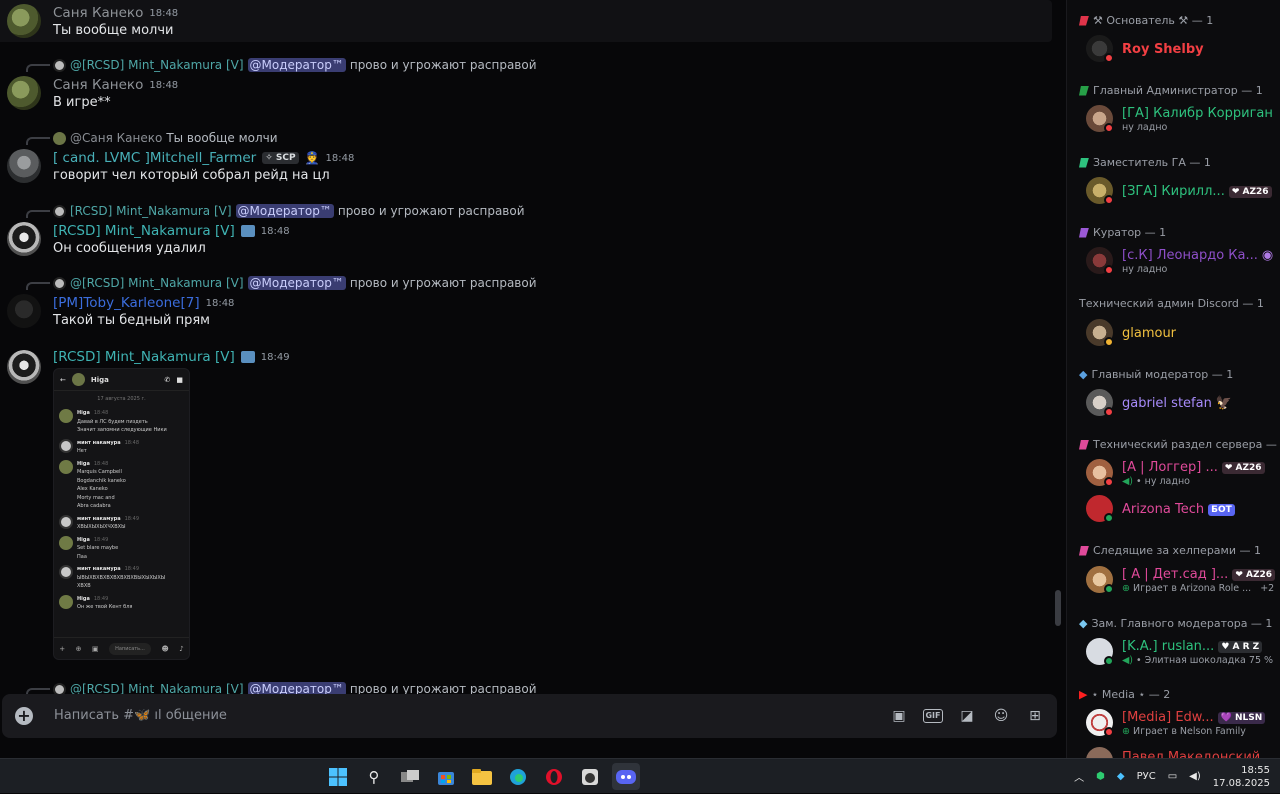 The width and height of the screenshot is (1280, 794). I want to click on chevron-up-icon: ︿, so click(1079, 776).